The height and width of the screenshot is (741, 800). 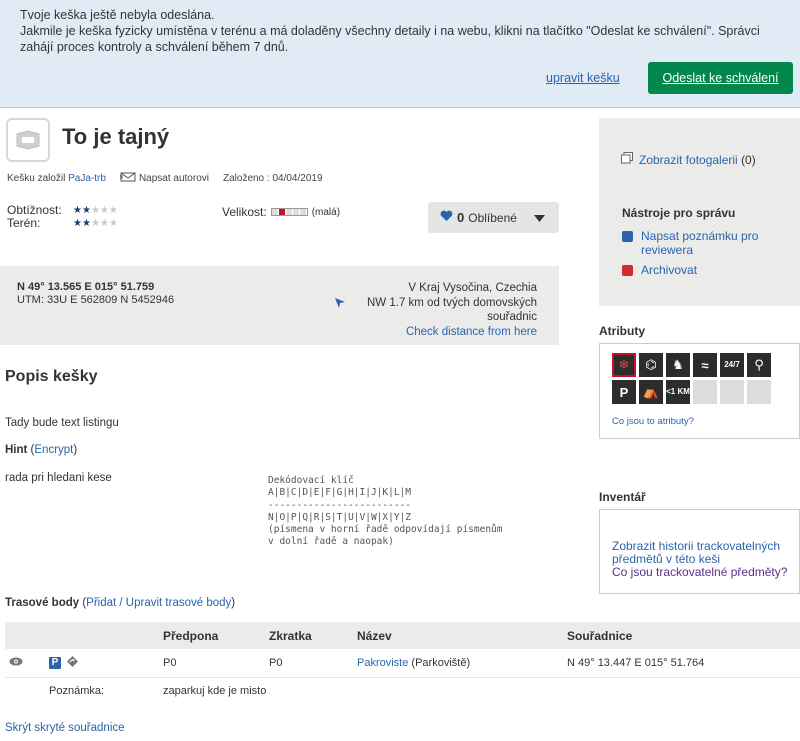 What do you see at coordinates (212, 635) in the screenshot?
I see `col-prefix: Předpona` at bounding box center [212, 635].